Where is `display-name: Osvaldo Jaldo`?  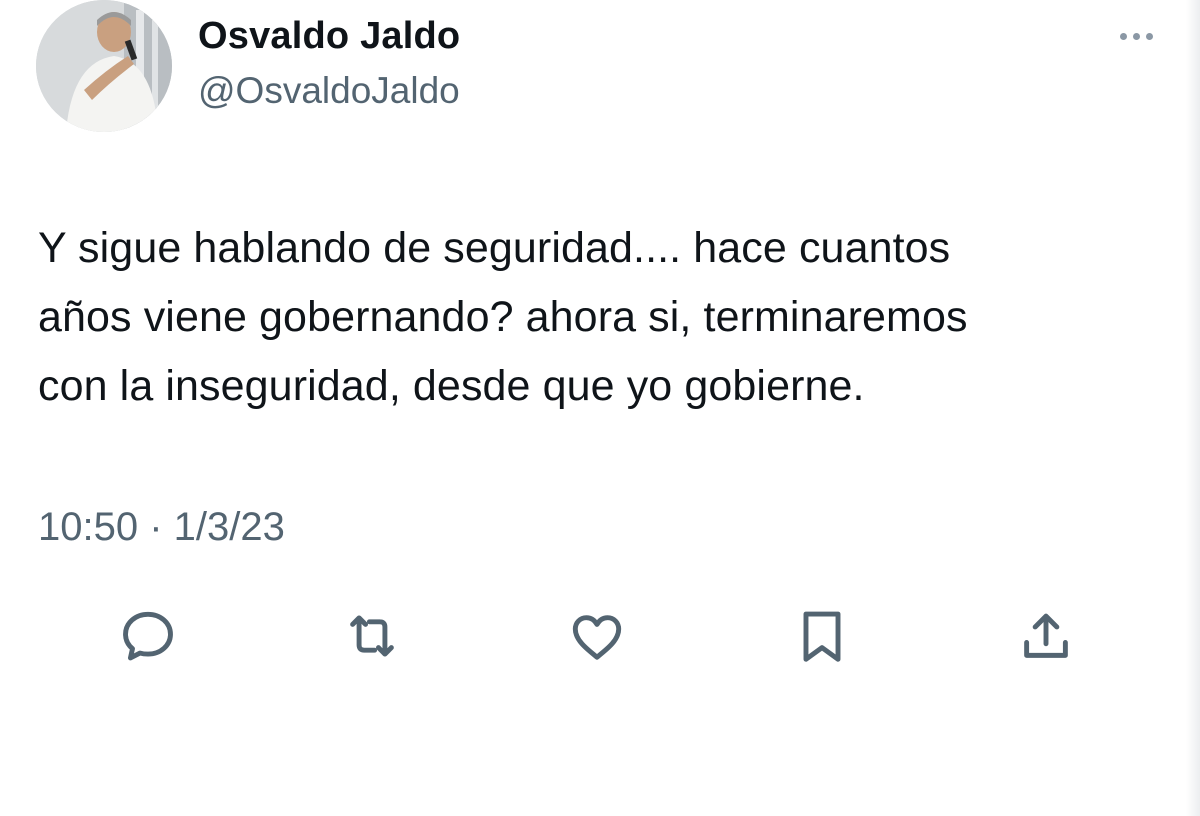
display-name: Osvaldo Jaldo is located at coordinates (329, 36).